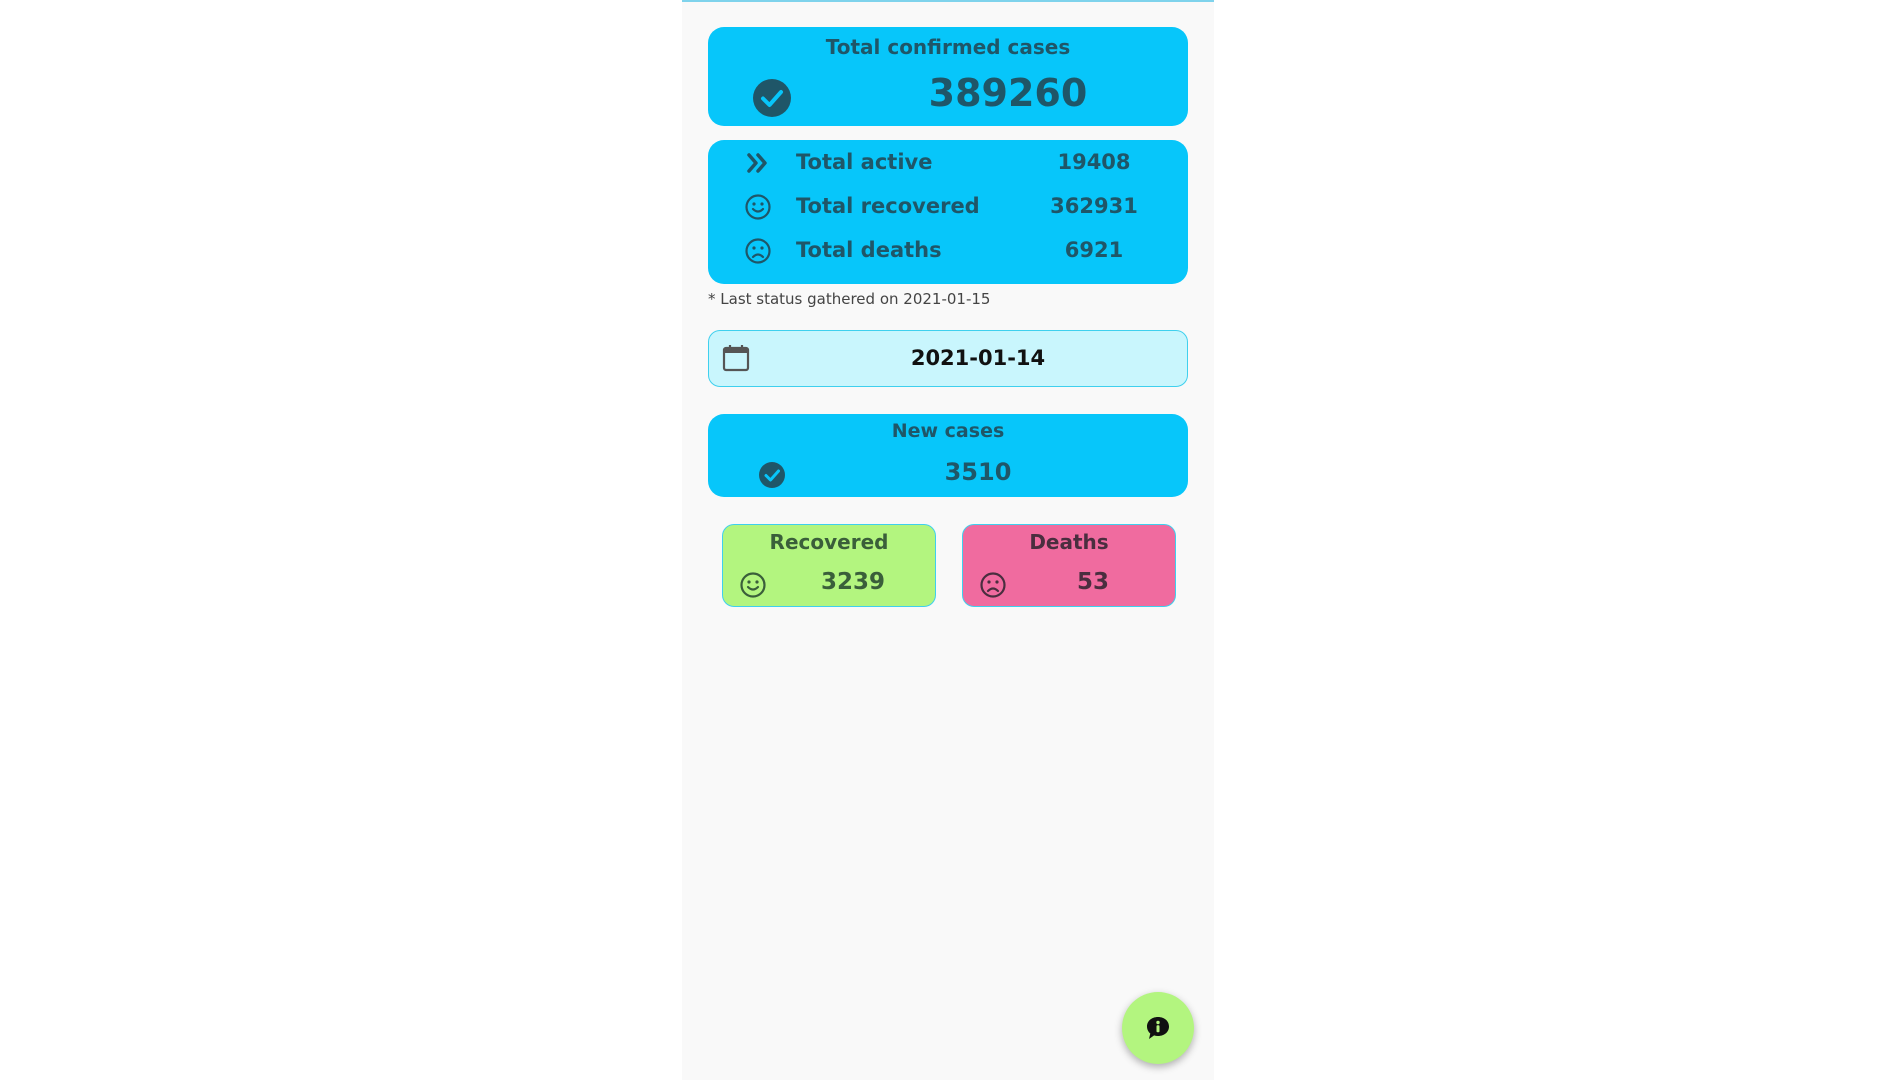 Image resolution: width=1896 pixels, height=1080 pixels. Describe the element at coordinates (948, 431) in the screenshot. I see `new-cases-title: New cases` at that location.